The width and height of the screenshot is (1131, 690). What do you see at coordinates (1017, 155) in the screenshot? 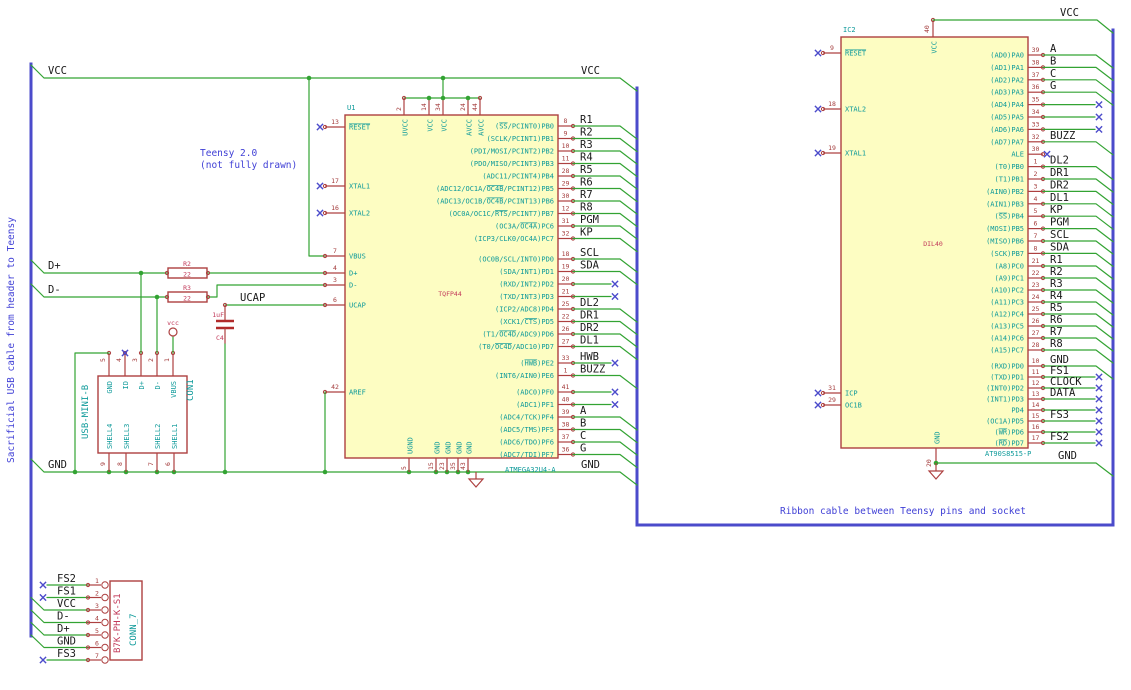
I see `pin-name: ALE` at bounding box center [1017, 155].